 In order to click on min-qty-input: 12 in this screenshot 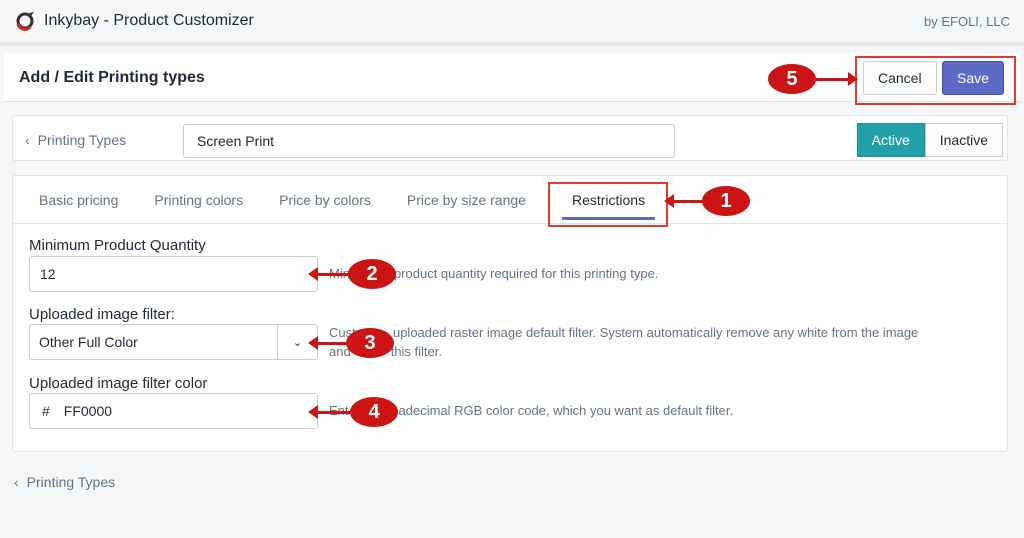, I will do `click(173, 274)`.